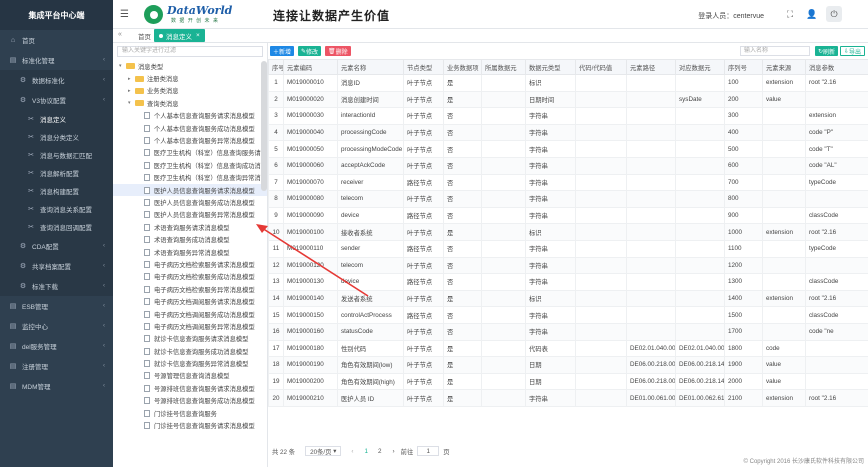 The width and height of the screenshot is (868, 467). What do you see at coordinates (56, 326) in the screenshot?
I see `sidebar-item: ▤ 监控中心 ‹` at bounding box center [56, 326].